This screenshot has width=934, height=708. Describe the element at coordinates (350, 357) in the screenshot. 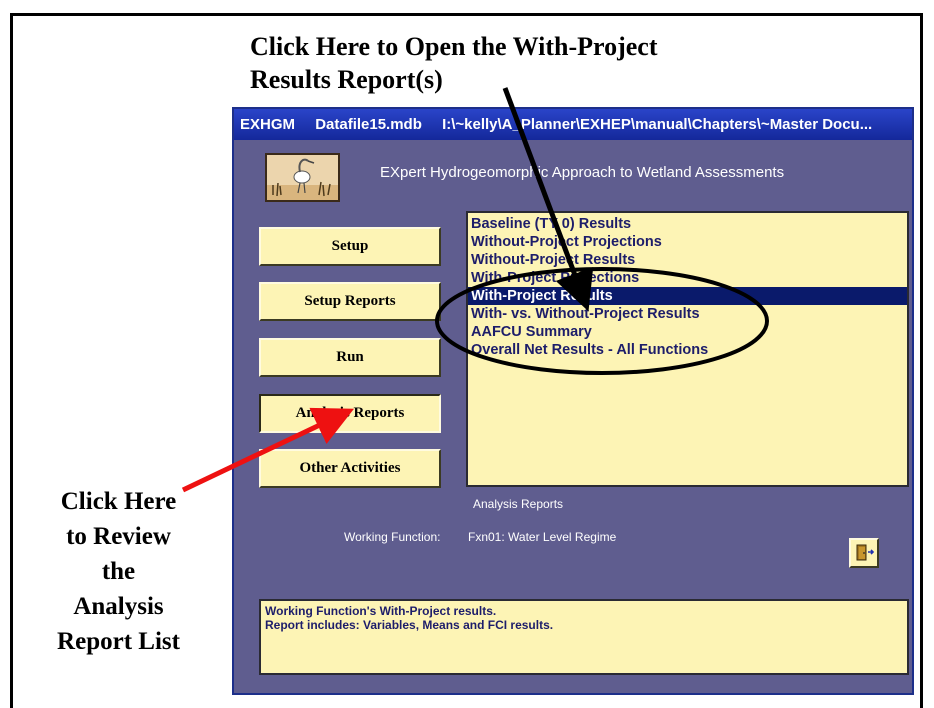

I see `run-button: Run` at that location.